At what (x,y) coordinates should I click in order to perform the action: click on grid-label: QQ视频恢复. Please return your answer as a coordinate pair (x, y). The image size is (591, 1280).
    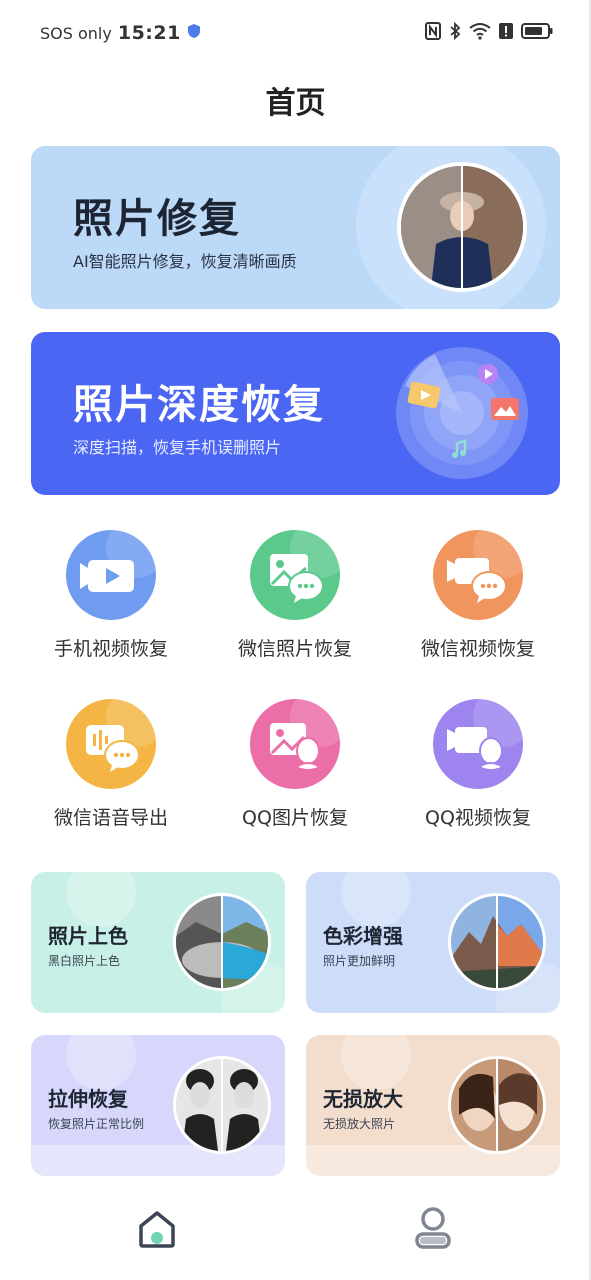
    Looking at the image, I should click on (478, 818).